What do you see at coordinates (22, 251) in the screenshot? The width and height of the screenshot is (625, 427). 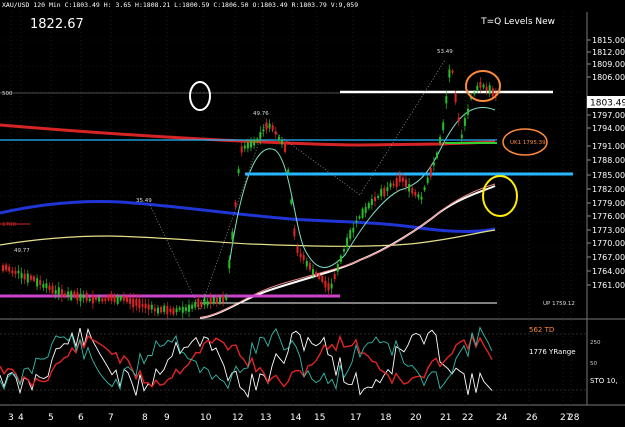 I see `label-left-a: 49.77` at bounding box center [22, 251].